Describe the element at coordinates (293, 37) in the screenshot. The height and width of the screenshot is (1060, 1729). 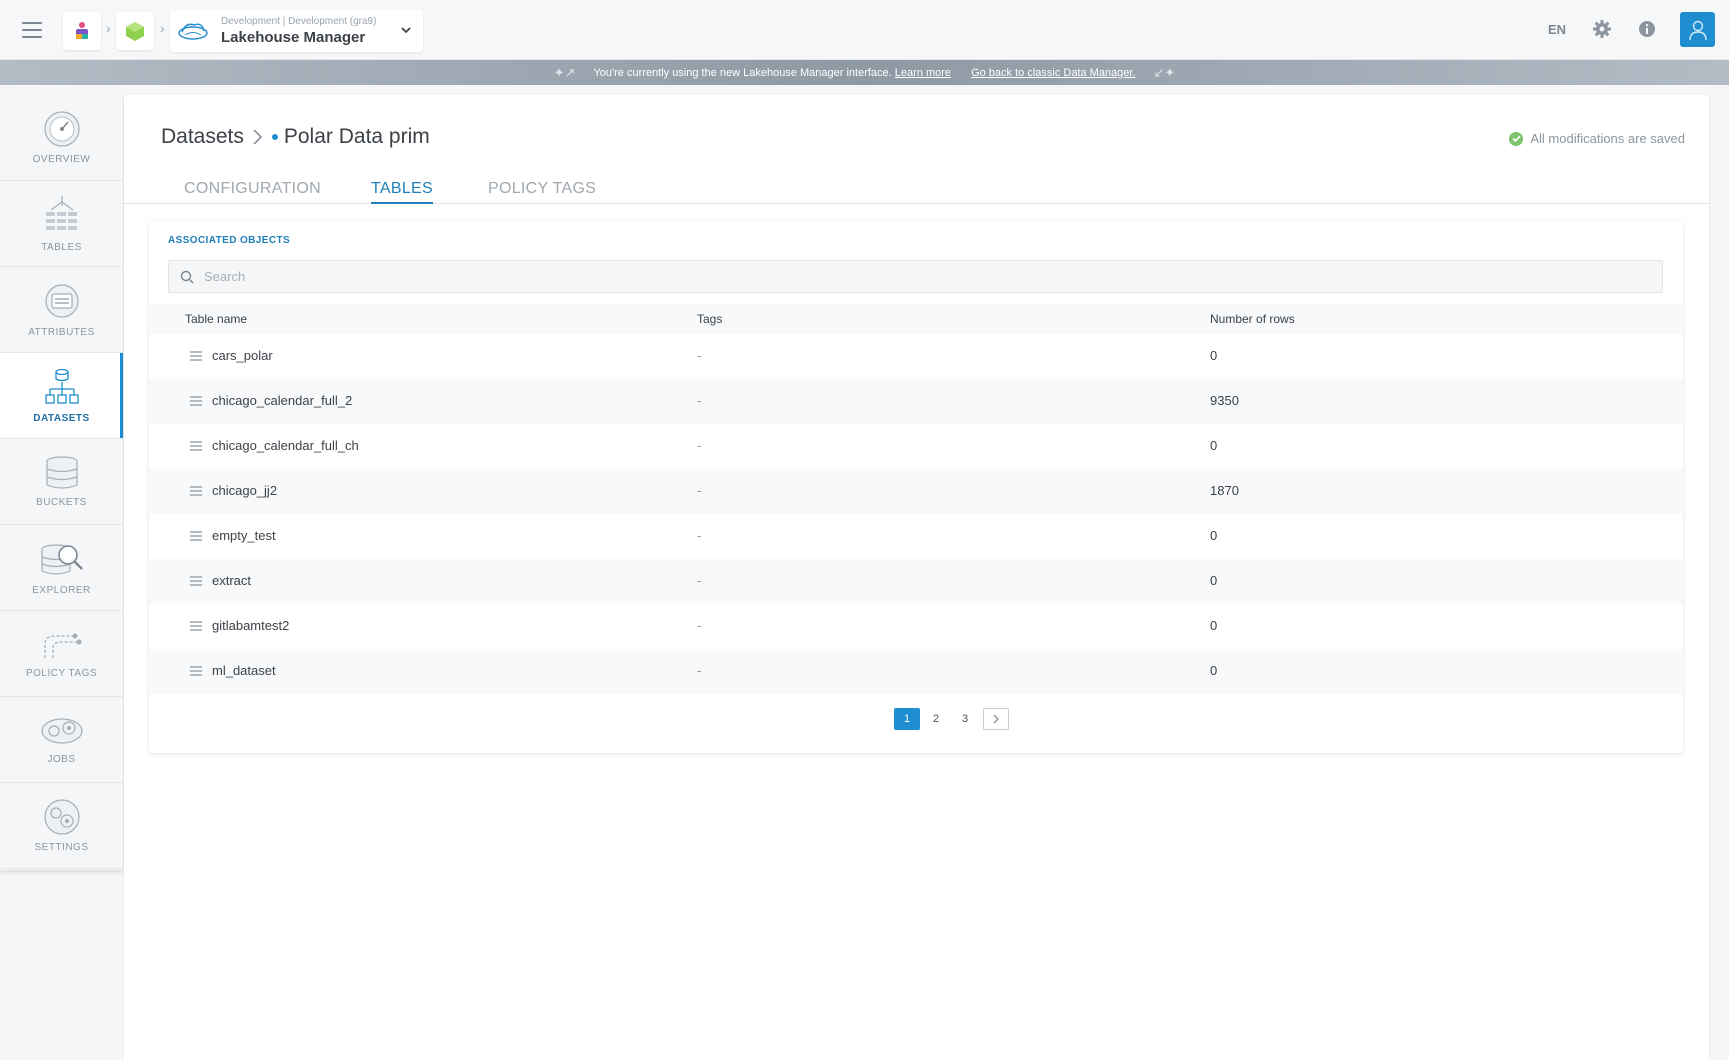
I see `app-title: Lakehouse Manager` at that location.